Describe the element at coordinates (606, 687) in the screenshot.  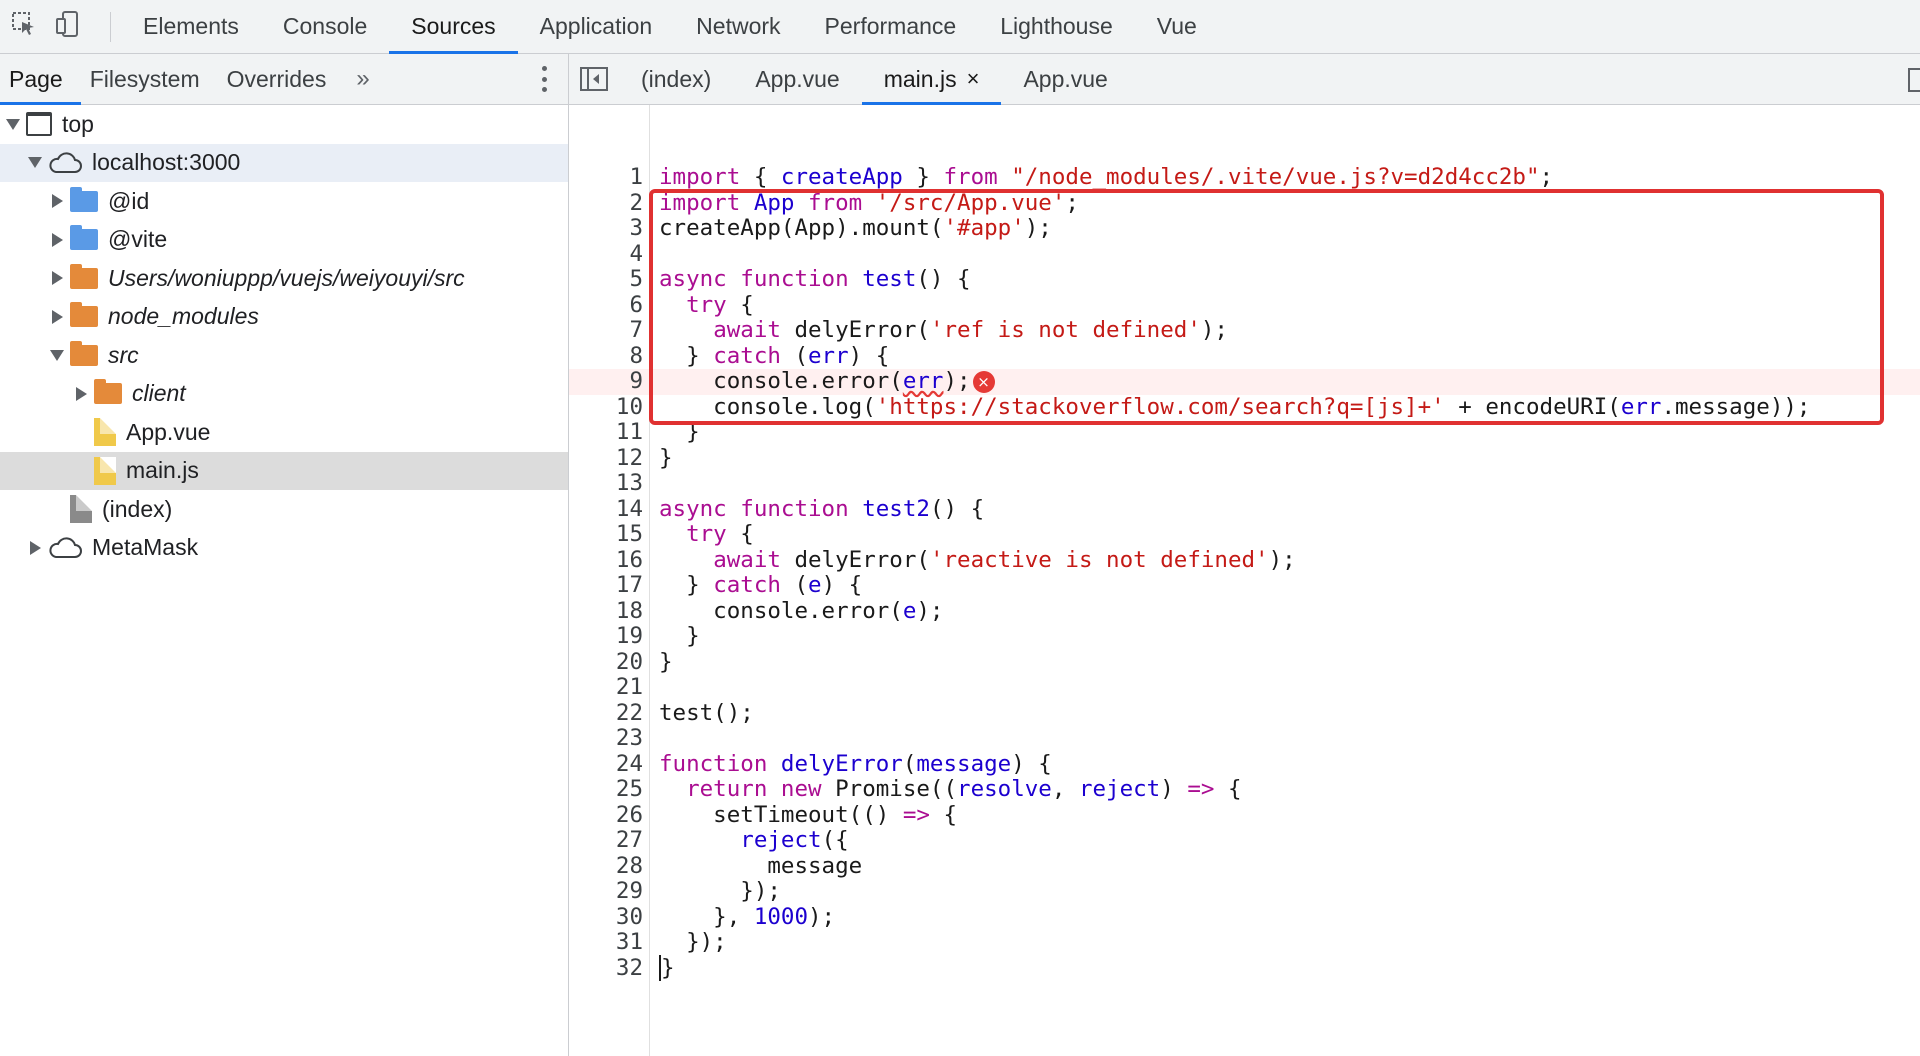
I see `line-number: 21` at that location.